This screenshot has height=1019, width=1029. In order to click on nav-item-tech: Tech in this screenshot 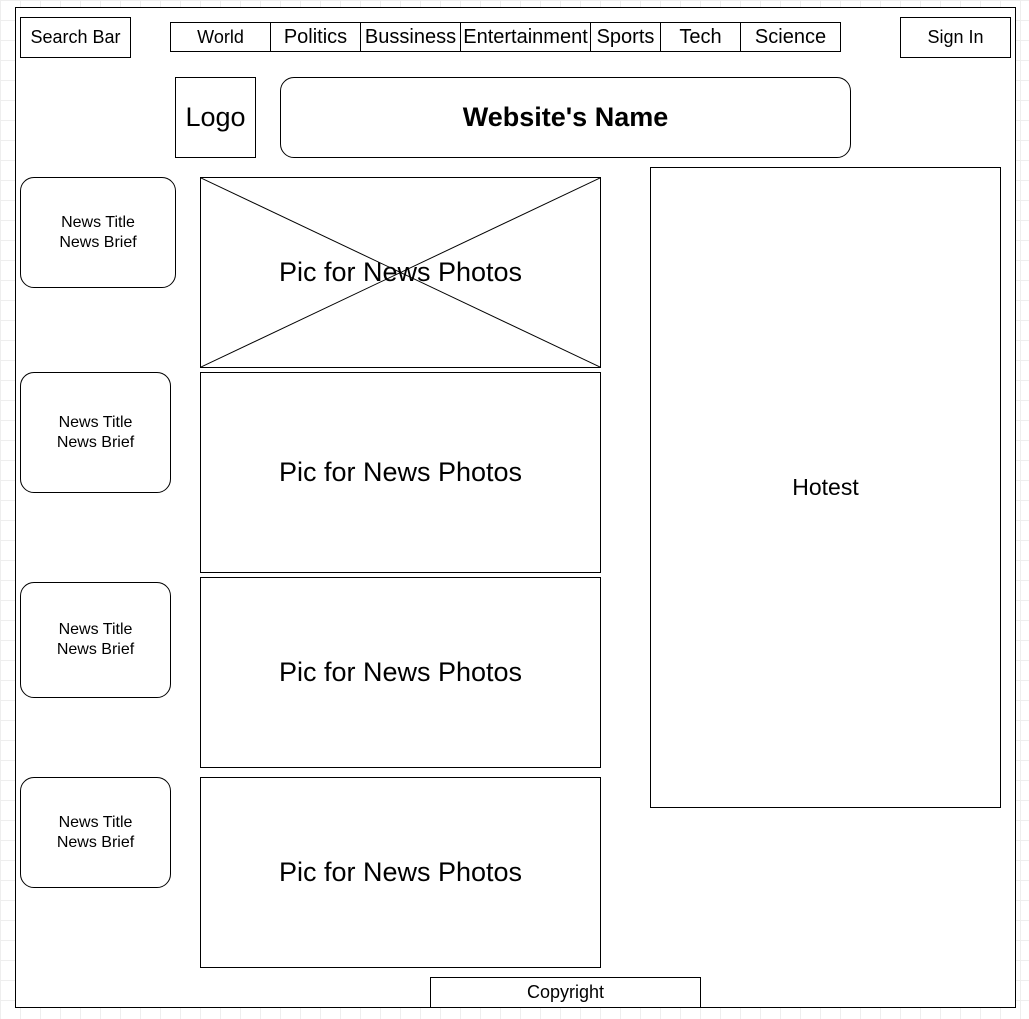, I will do `click(700, 37)`.